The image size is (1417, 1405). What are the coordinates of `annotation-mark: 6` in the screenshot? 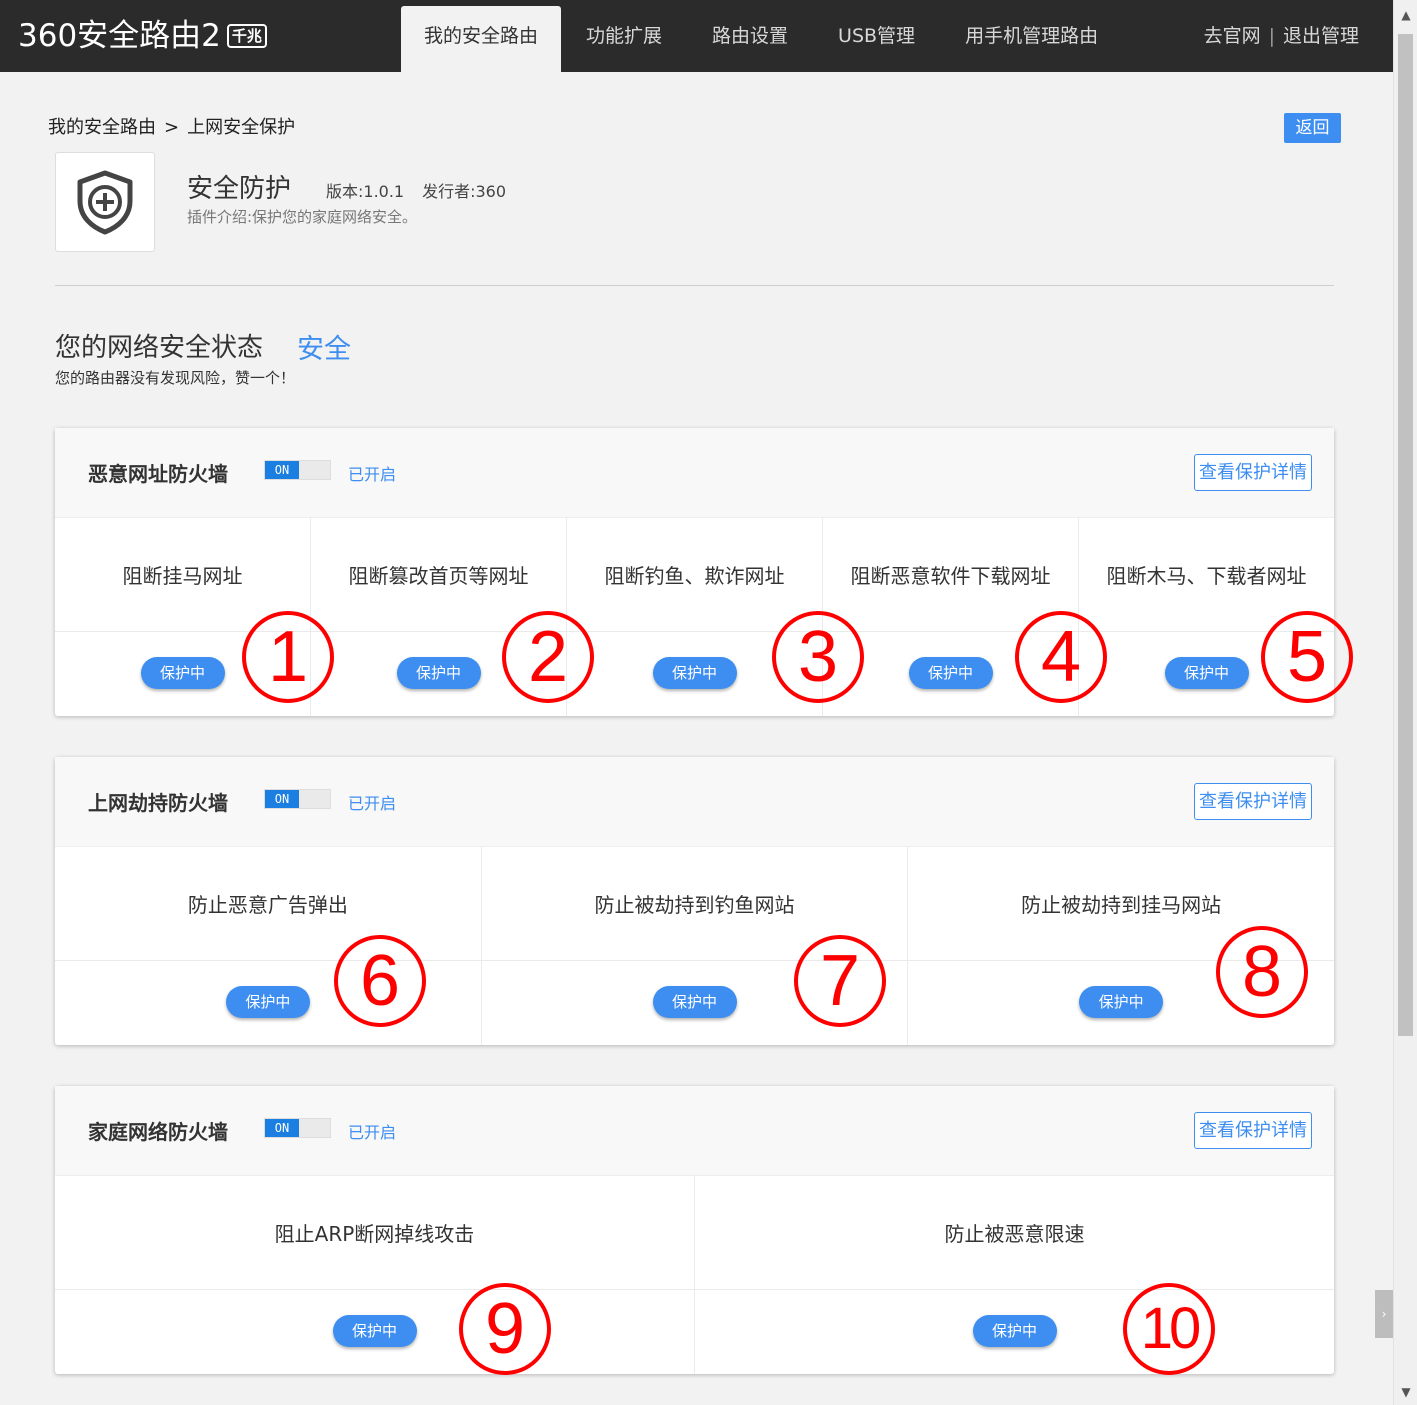 It's located at (380, 981).